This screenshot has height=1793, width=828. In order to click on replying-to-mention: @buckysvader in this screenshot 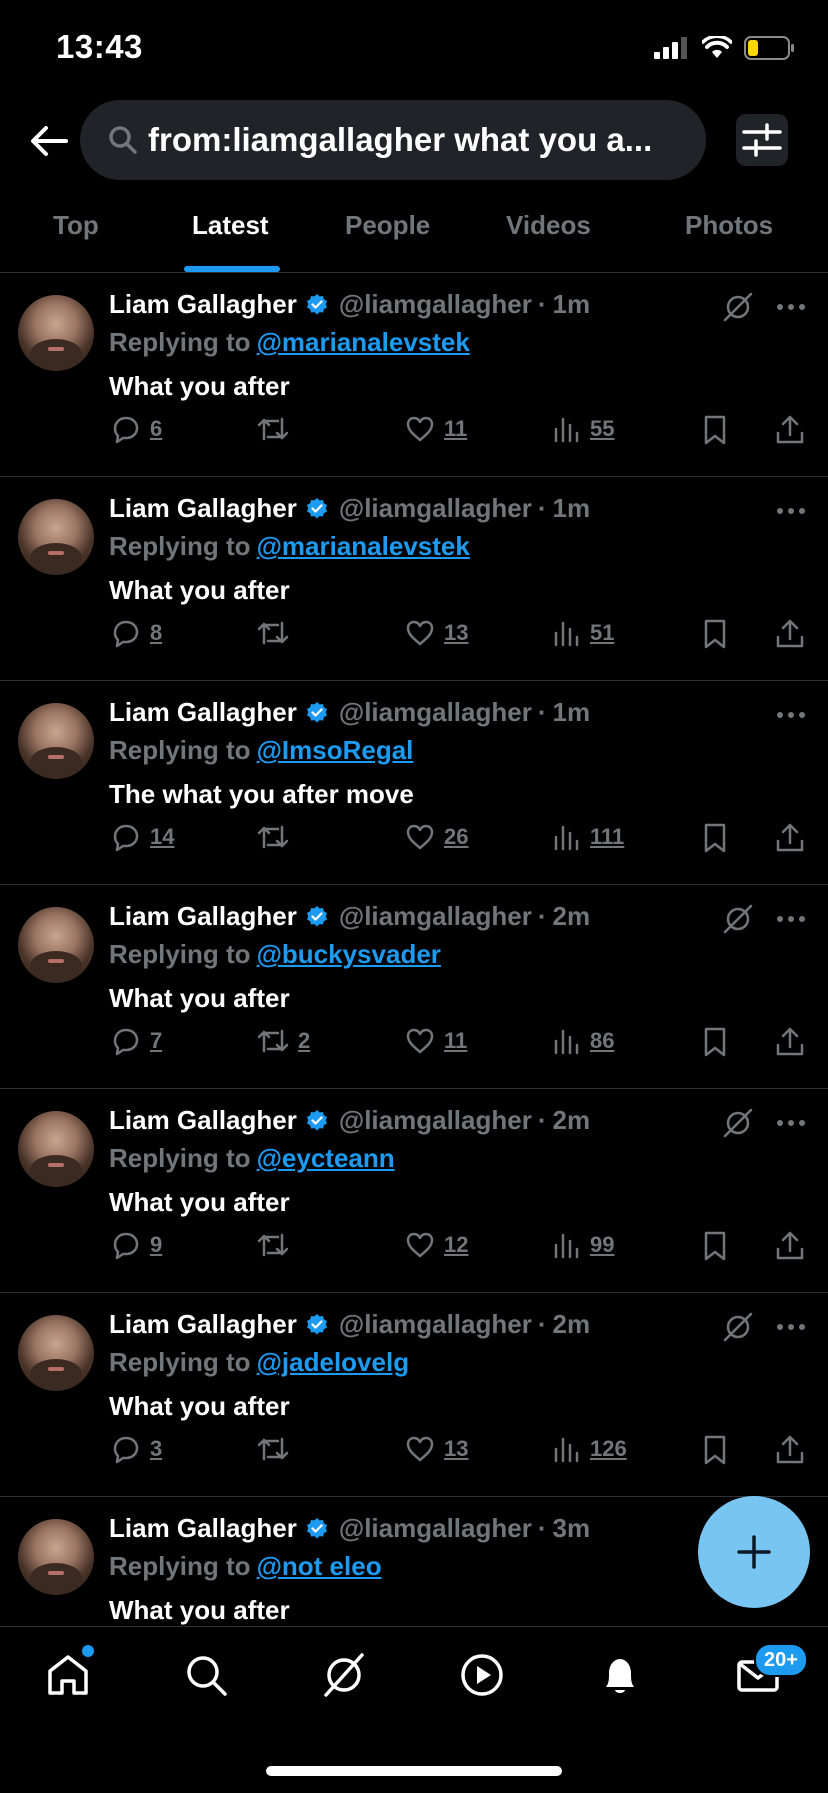, I will do `click(349, 954)`.